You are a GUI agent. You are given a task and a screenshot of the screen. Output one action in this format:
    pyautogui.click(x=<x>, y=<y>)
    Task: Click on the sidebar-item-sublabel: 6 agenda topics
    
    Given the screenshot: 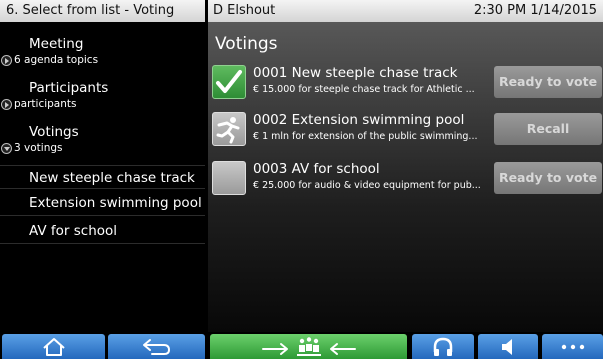 What is the action you would take?
    pyautogui.click(x=56, y=60)
    